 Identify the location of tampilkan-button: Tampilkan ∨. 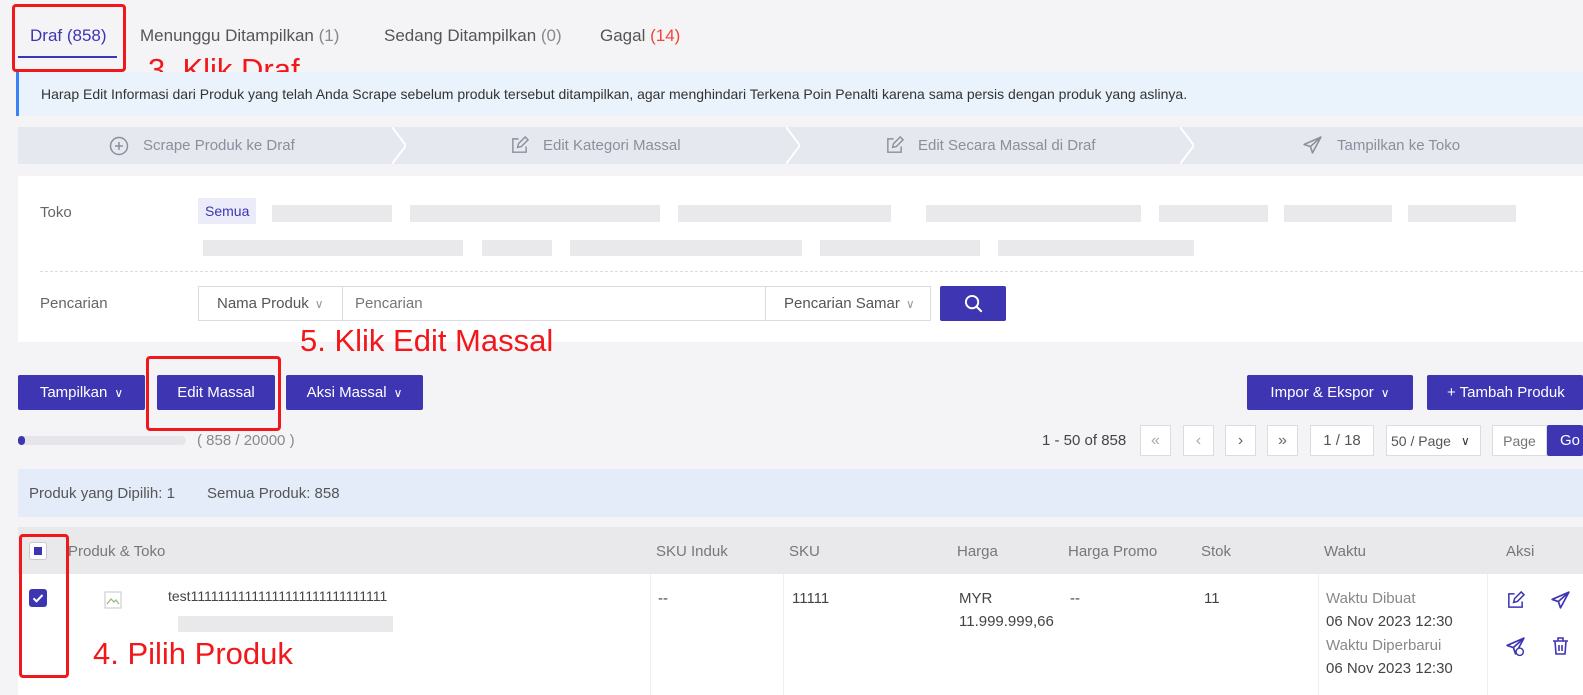
(81, 392).